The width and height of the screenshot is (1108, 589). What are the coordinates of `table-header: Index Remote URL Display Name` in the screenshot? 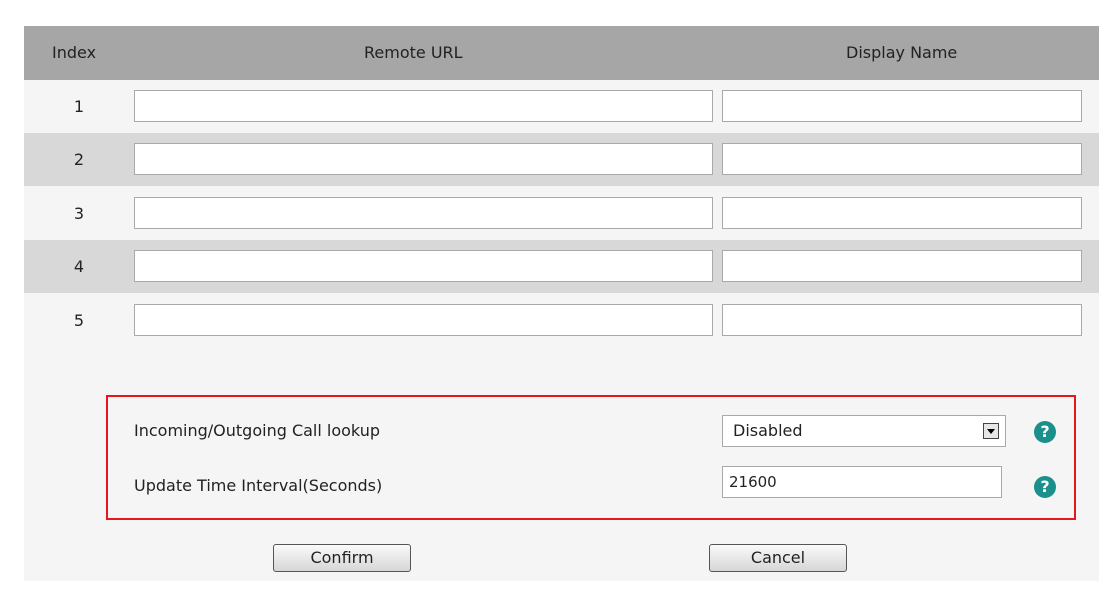 It's located at (561, 53).